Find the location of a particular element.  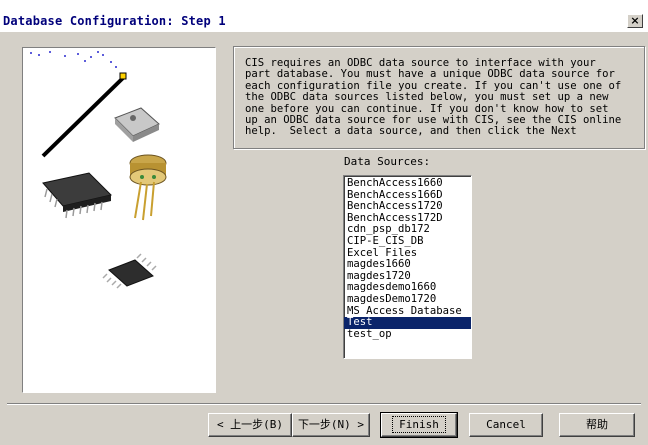

finish-label: Finish is located at coordinates (419, 424).